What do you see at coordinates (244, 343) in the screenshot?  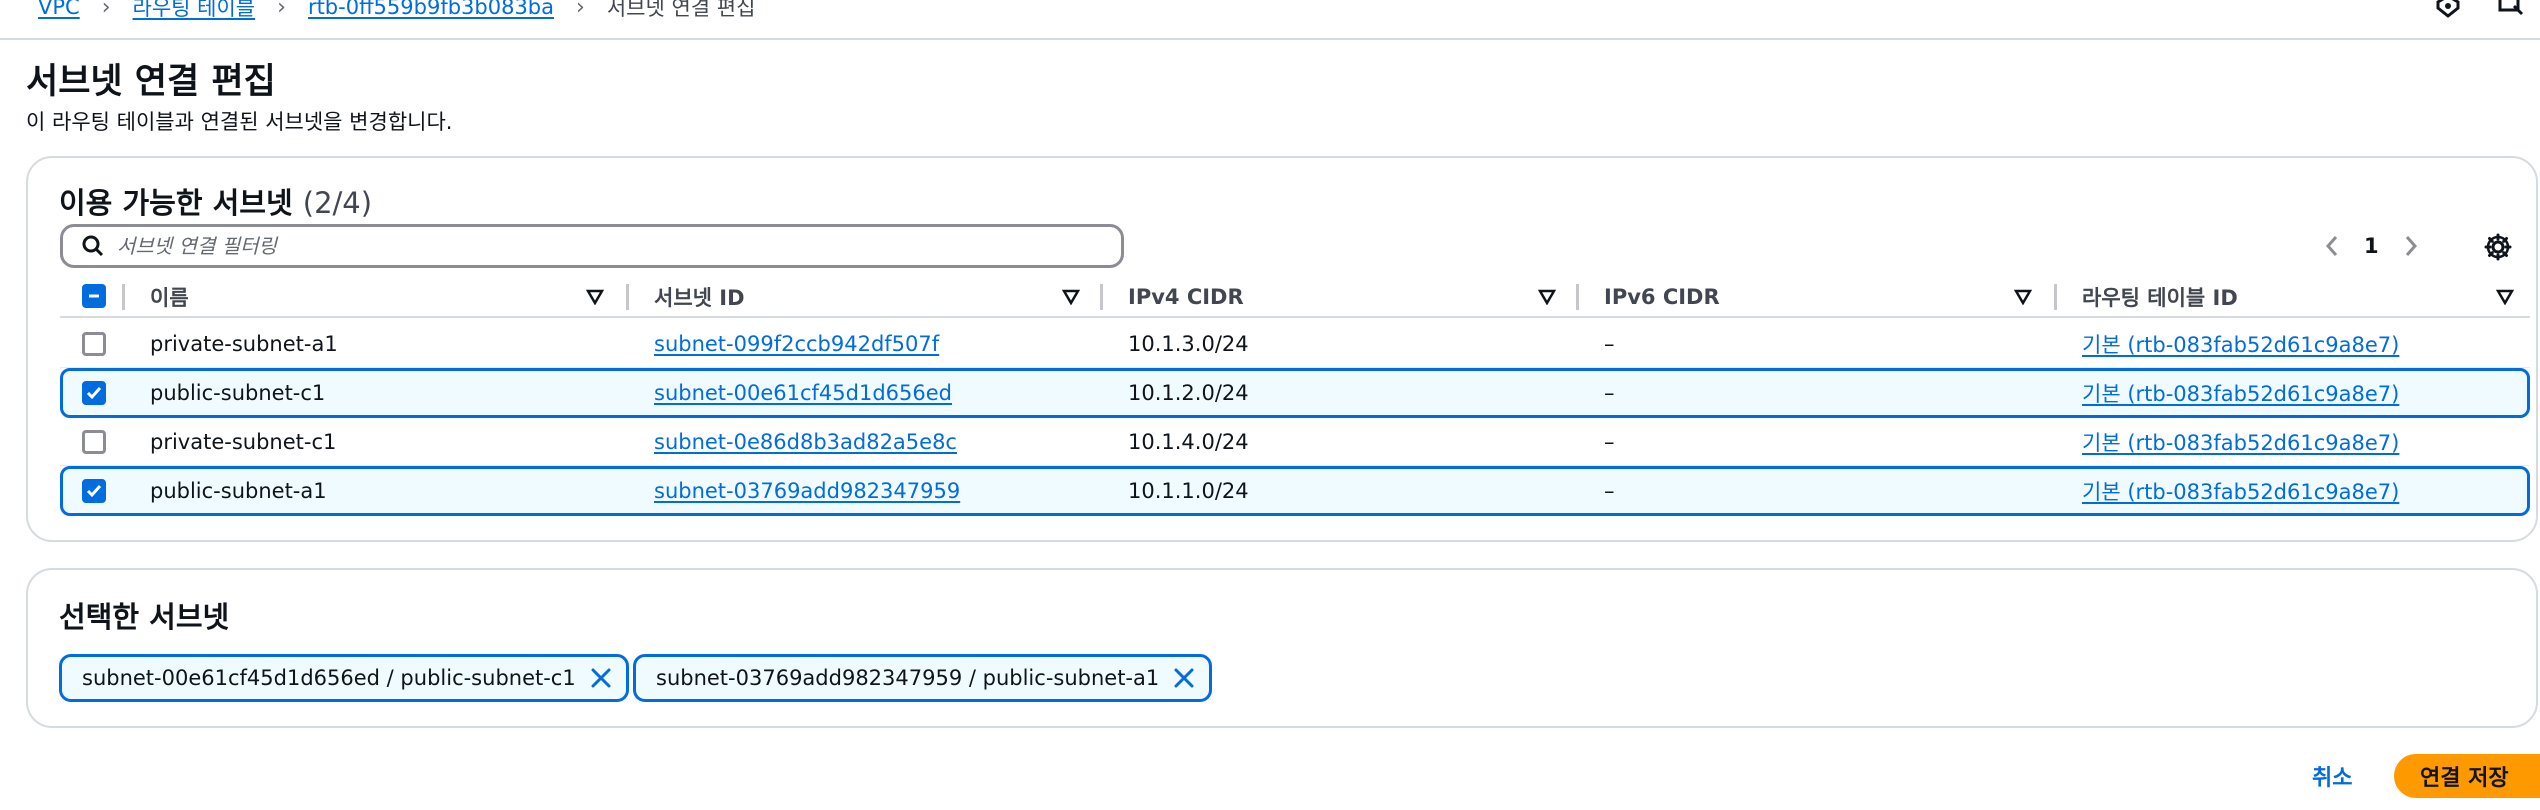 I see `subnet-name: private-subnet-a1` at bounding box center [244, 343].